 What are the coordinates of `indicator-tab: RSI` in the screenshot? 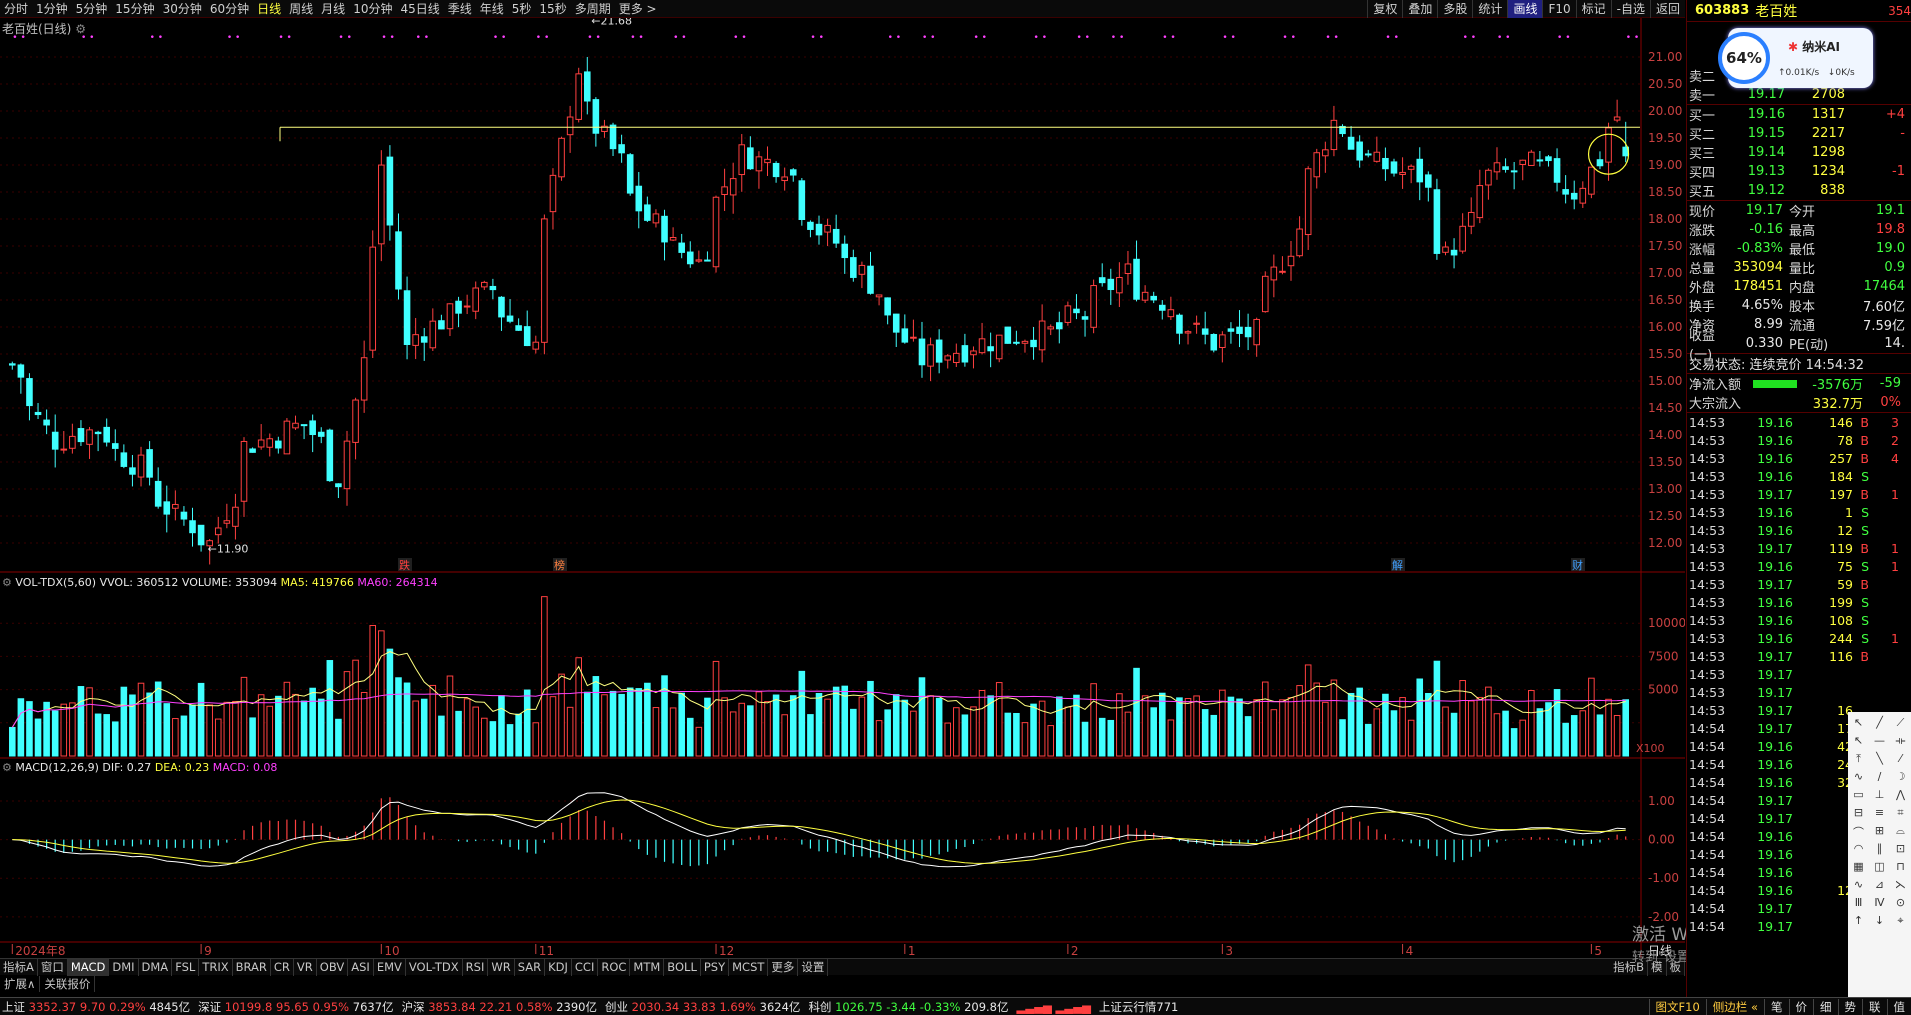 It's located at (476, 967).